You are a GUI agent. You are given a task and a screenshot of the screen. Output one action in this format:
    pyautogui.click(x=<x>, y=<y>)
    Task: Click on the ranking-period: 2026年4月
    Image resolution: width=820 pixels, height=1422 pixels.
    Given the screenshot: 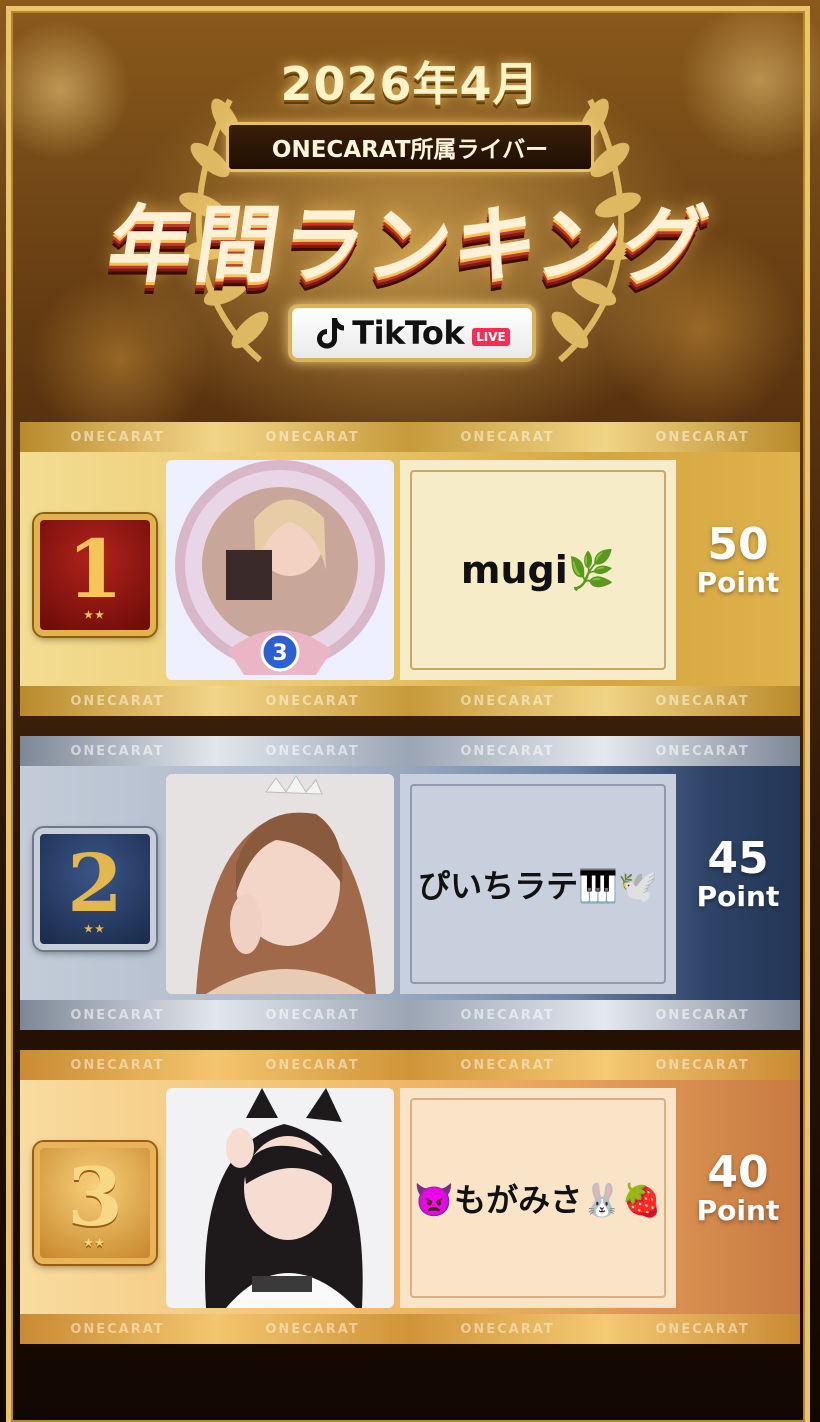 What is the action you would take?
    pyautogui.click(x=410, y=84)
    